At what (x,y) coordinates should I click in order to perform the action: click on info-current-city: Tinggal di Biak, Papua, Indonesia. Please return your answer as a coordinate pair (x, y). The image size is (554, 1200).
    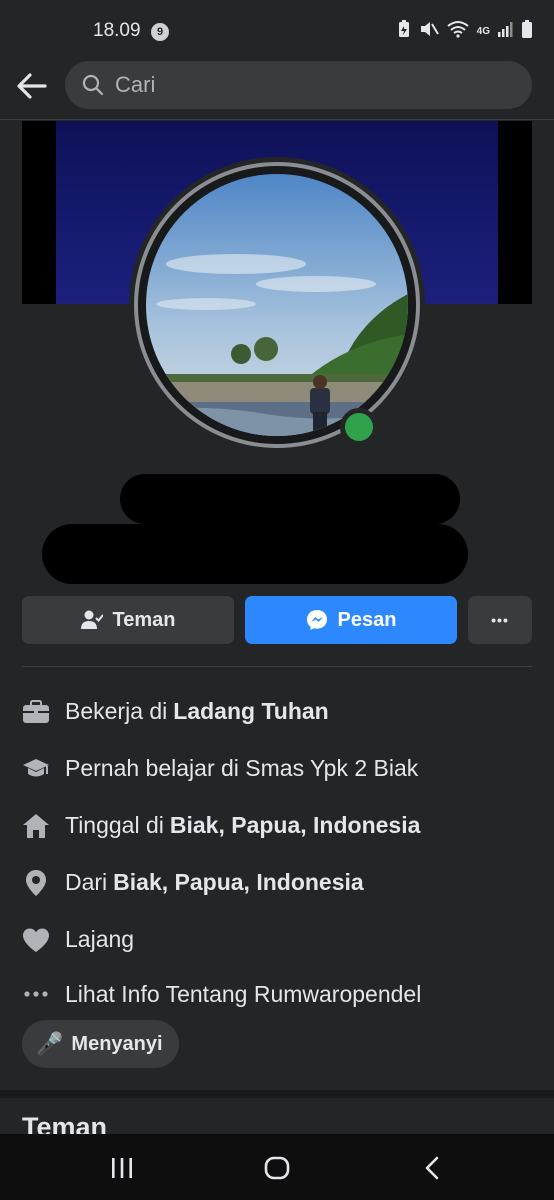
    Looking at the image, I should click on (277, 825).